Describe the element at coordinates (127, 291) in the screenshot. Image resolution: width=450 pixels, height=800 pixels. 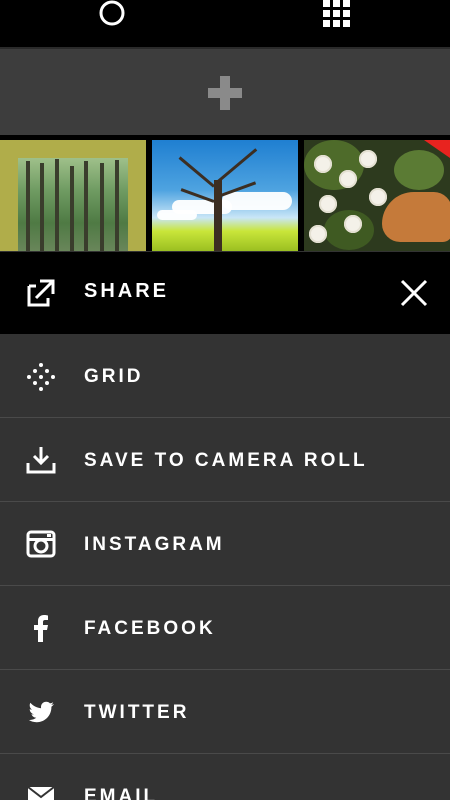
I see `share-title: SHARE` at that location.